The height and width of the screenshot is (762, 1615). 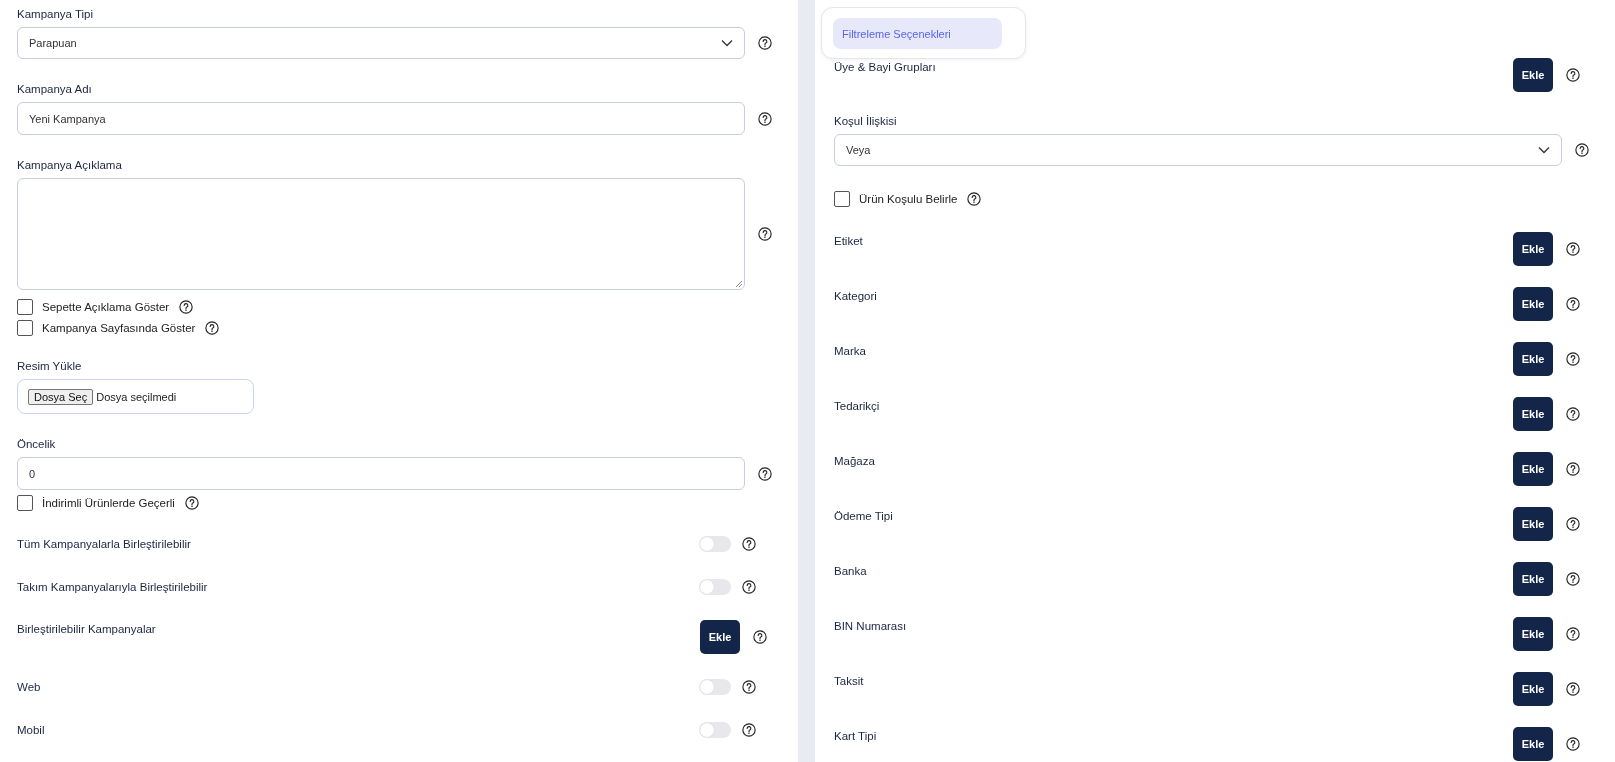 I want to click on row-label: Taksit, so click(x=849, y=680).